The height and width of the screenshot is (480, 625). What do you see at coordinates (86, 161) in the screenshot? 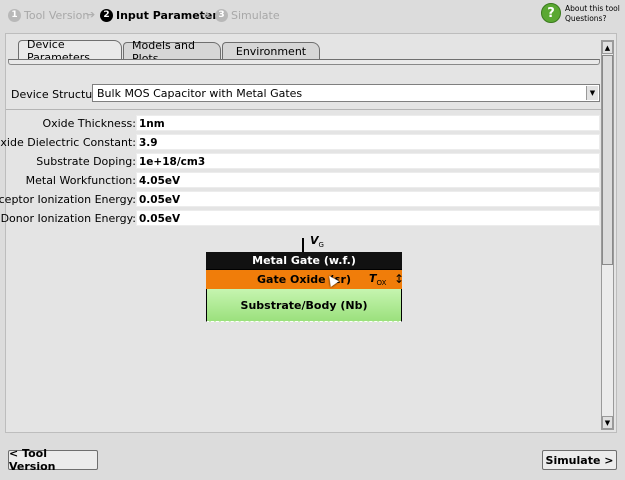
I see `param-label: Substrate Doping:` at bounding box center [86, 161].